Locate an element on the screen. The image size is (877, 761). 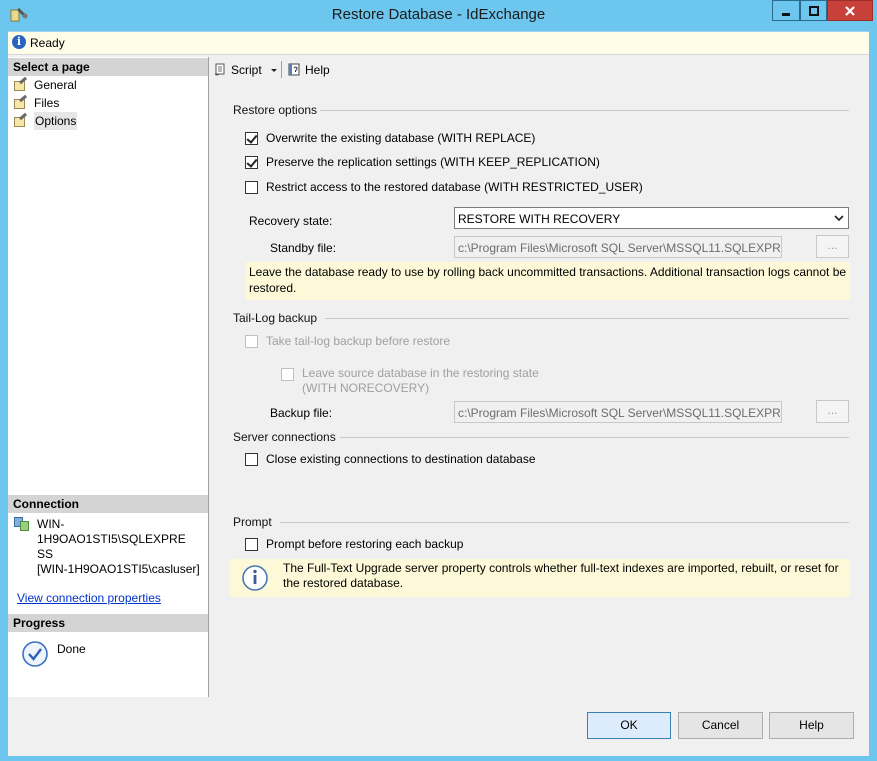
recovery-state-value: RESTORE WITH RECOVERY is located at coordinates (539, 219).